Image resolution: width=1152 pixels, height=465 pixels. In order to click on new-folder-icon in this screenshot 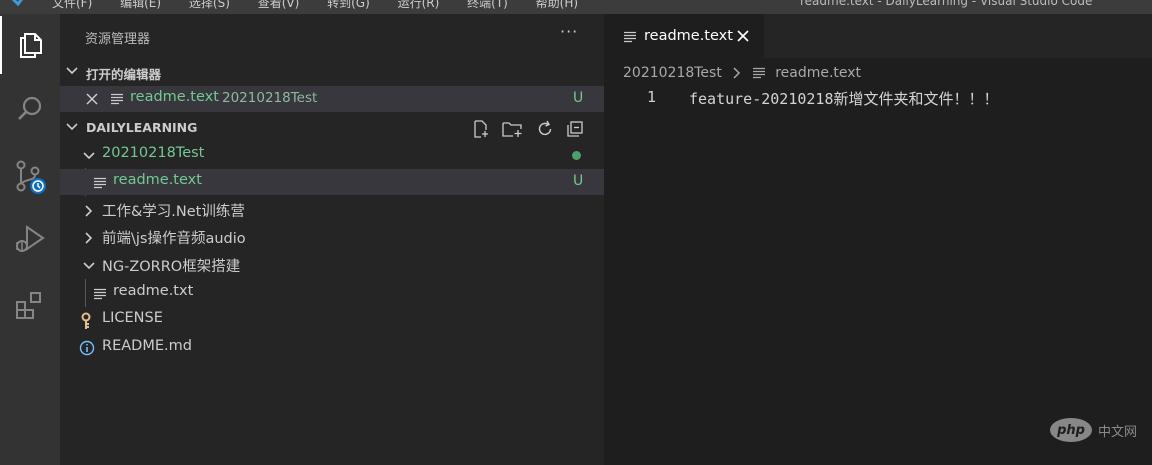, I will do `click(513, 129)`.